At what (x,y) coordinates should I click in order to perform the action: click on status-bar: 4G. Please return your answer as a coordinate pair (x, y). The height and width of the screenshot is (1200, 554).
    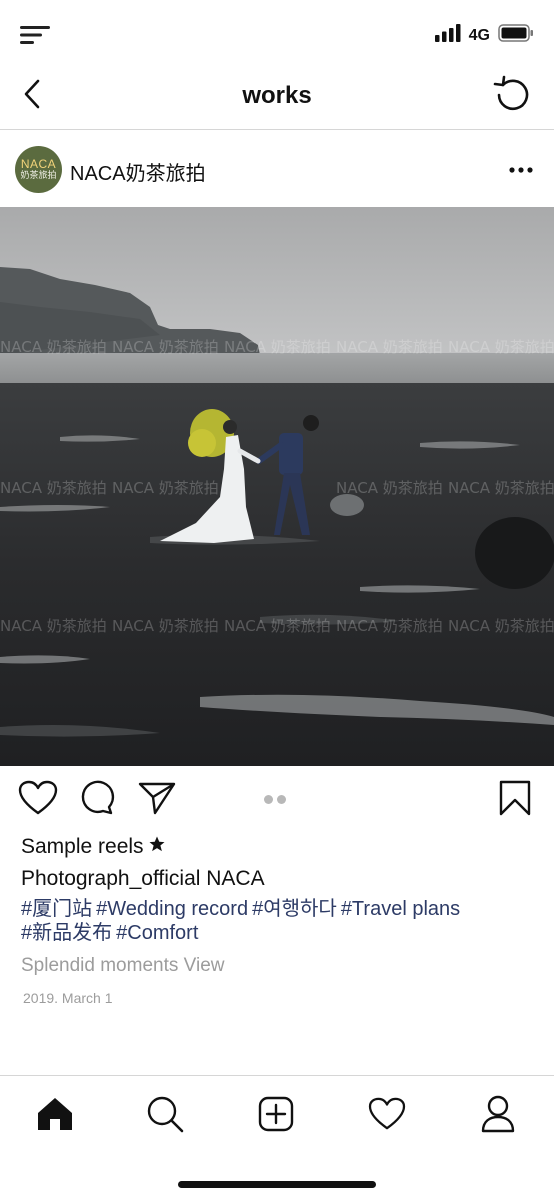
    Looking at the image, I should click on (277, 33).